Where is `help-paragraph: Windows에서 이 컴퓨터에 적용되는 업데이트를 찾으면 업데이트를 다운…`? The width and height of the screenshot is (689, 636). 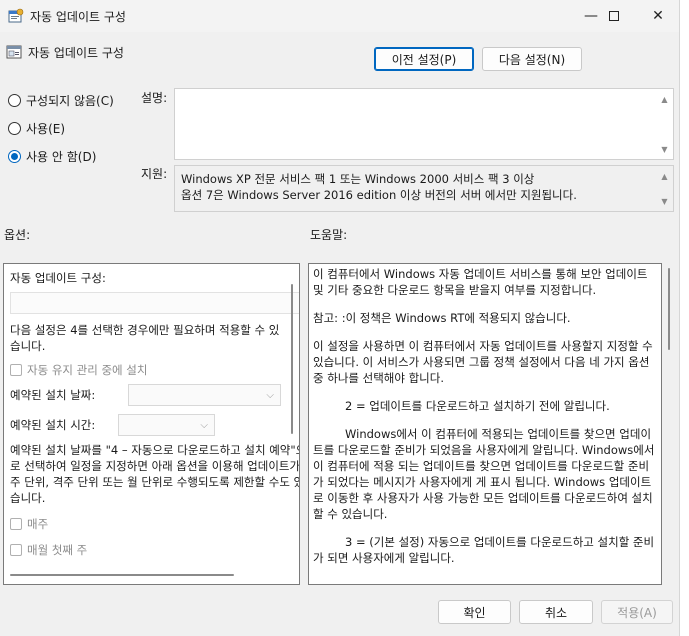
help-paragraph: Windows에서 이 컴퓨터에 적용되는 업데이트를 찾으면 업데이트를 다운… is located at coordinates (484, 474).